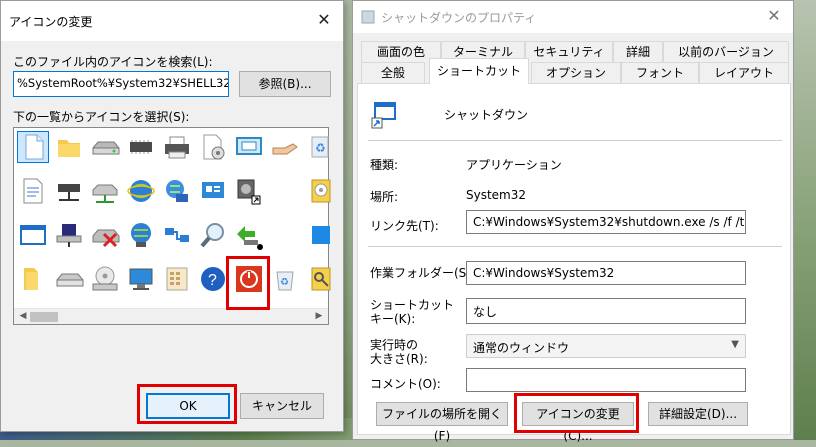 The height and width of the screenshot is (447, 816). What do you see at coordinates (393, 319) in the screenshot?
I see `hotkey-label-line2: キー(K):` at bounding box center [393, 319].